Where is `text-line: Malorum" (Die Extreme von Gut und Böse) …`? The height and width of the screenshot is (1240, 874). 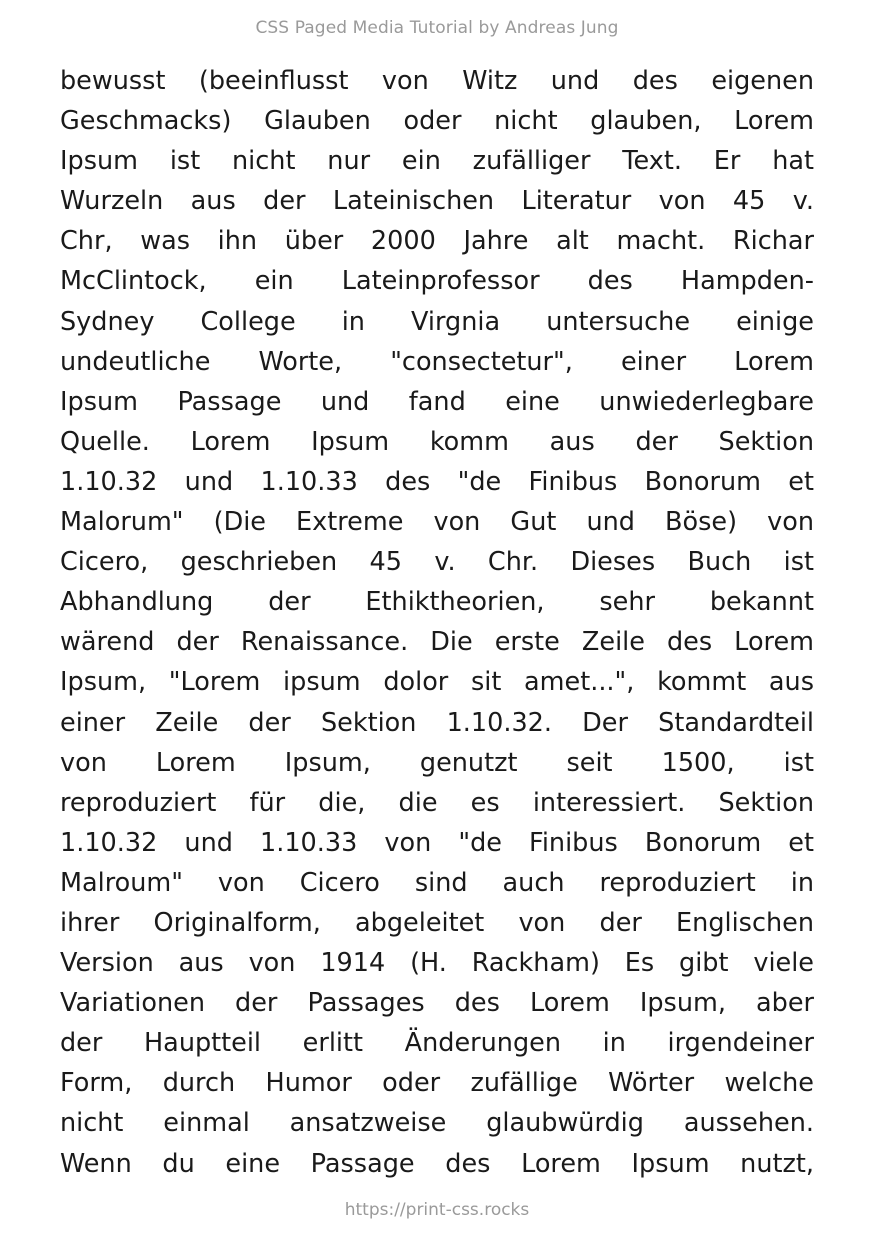 text-line: Malorum" (Die Extreme von Gut und Böse) … is located at coordinates (437, 522).